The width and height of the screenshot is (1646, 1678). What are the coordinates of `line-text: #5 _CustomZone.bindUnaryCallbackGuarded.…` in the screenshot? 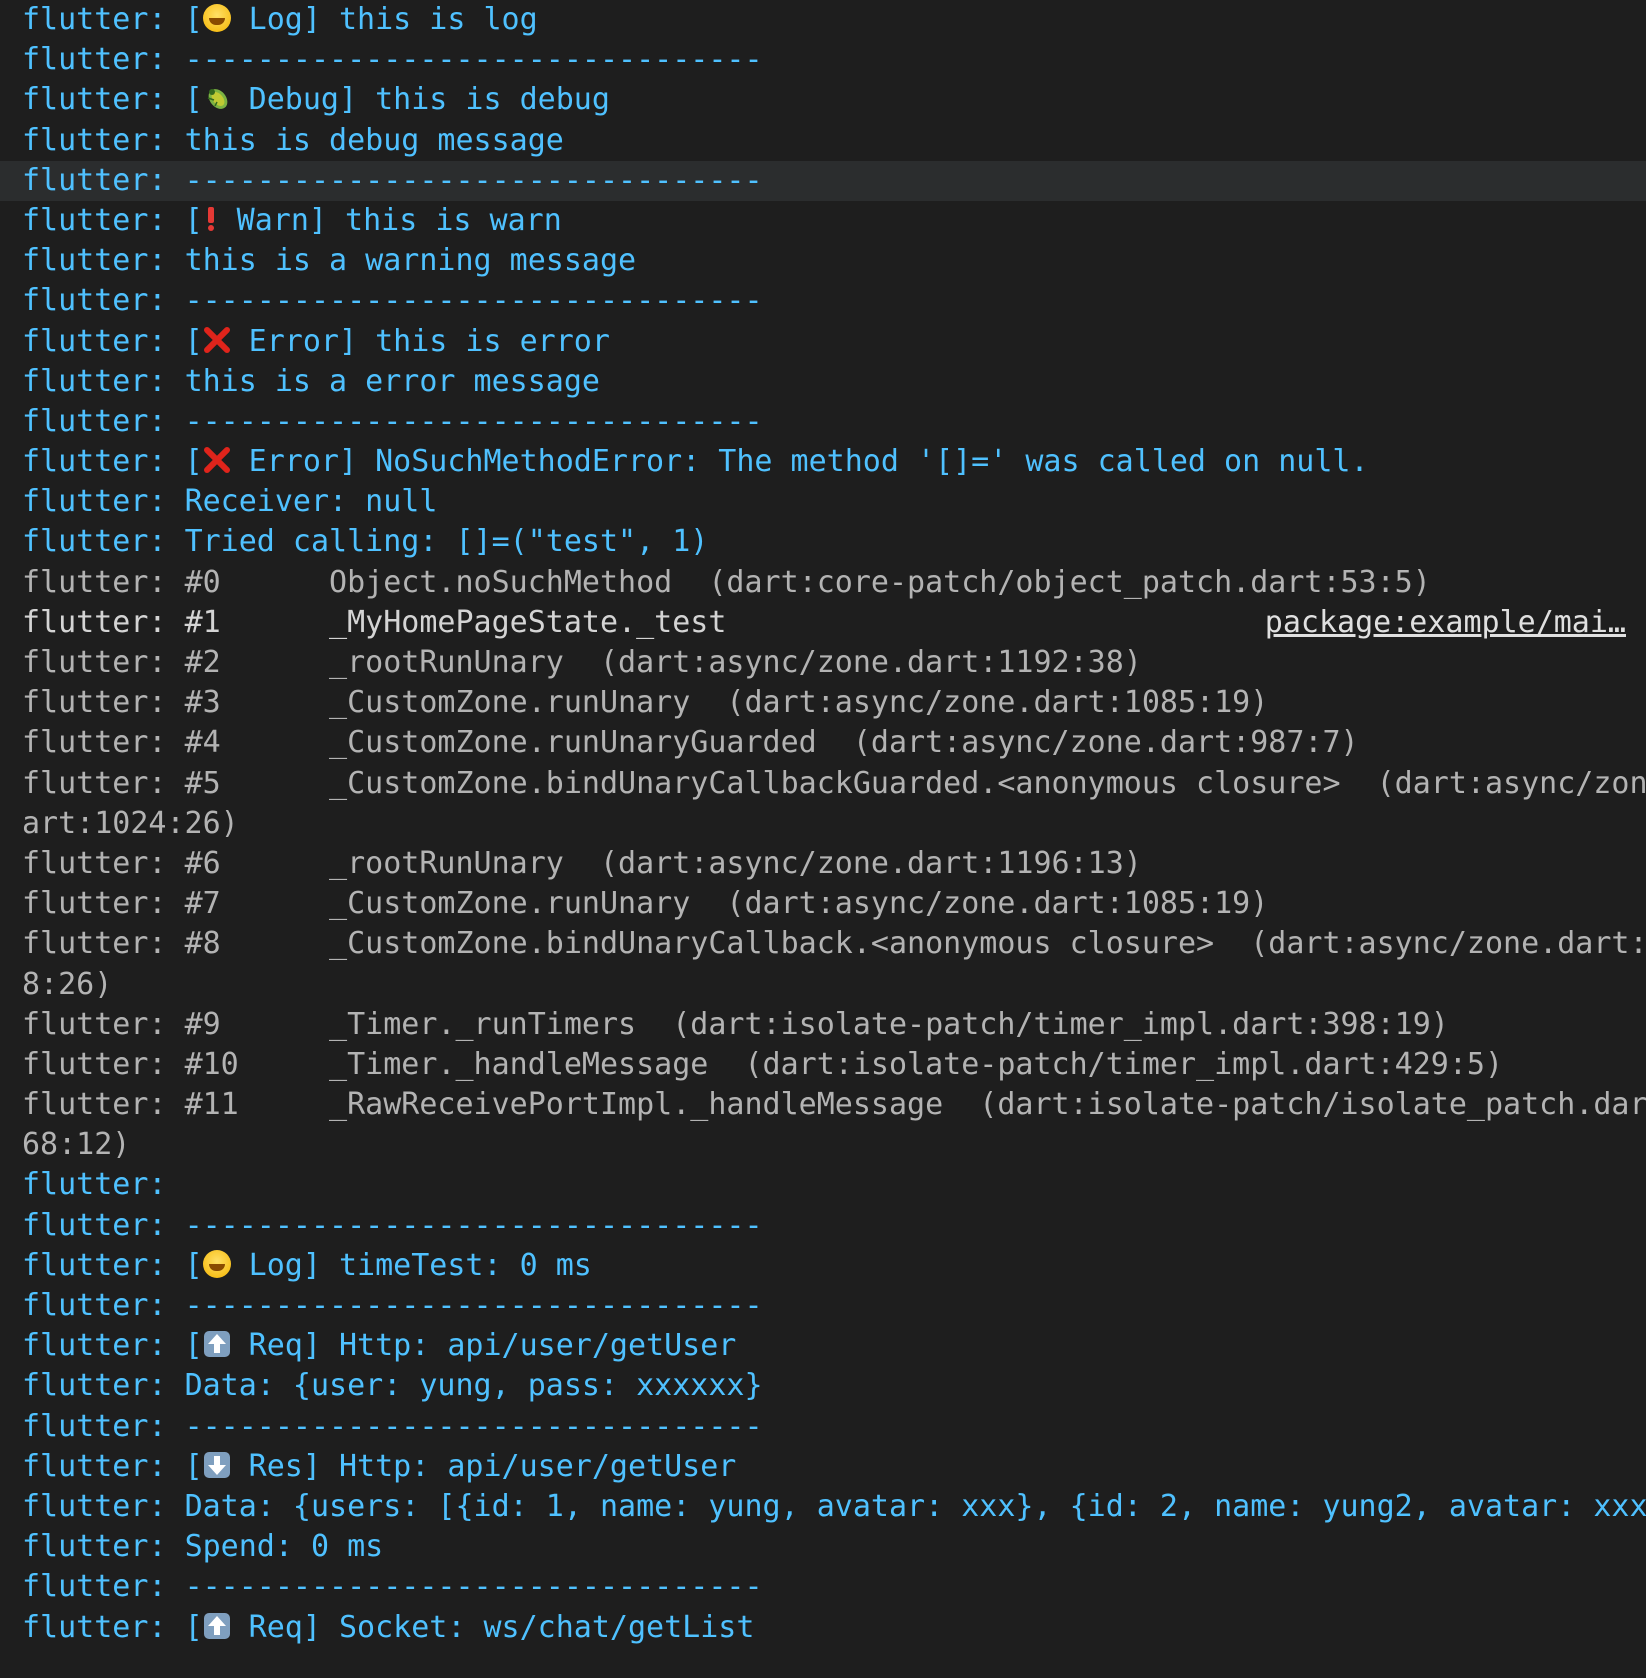 It's located at (915, 783).